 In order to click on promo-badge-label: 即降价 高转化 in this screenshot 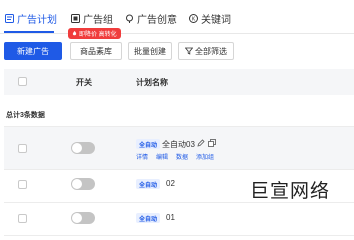, I will do `click(98, 35)`.